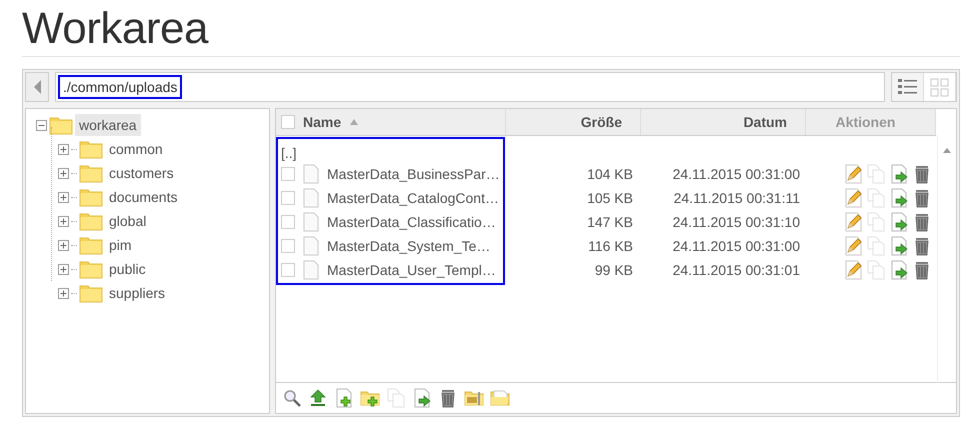 The height and width of the screenshot is (435, 967). I want to click on folder-label: public, so click(127, 269).